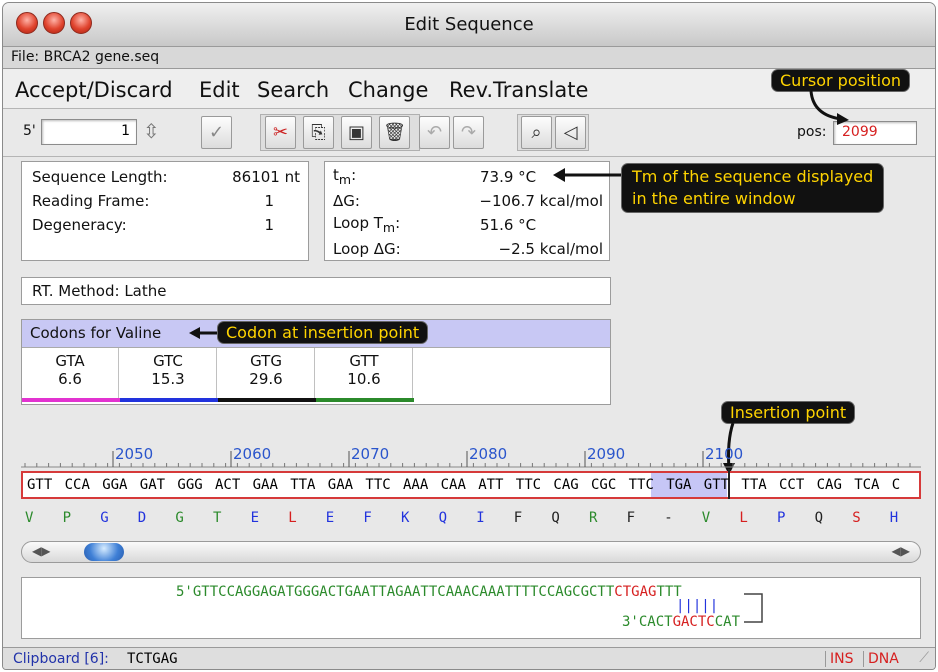 Image resolution: width=938 pixels, height=672 pixels. What do you see at coordinates (405, 518) in the screenshot?
I see `amino-acid: K` at bounding box center [405, 518].